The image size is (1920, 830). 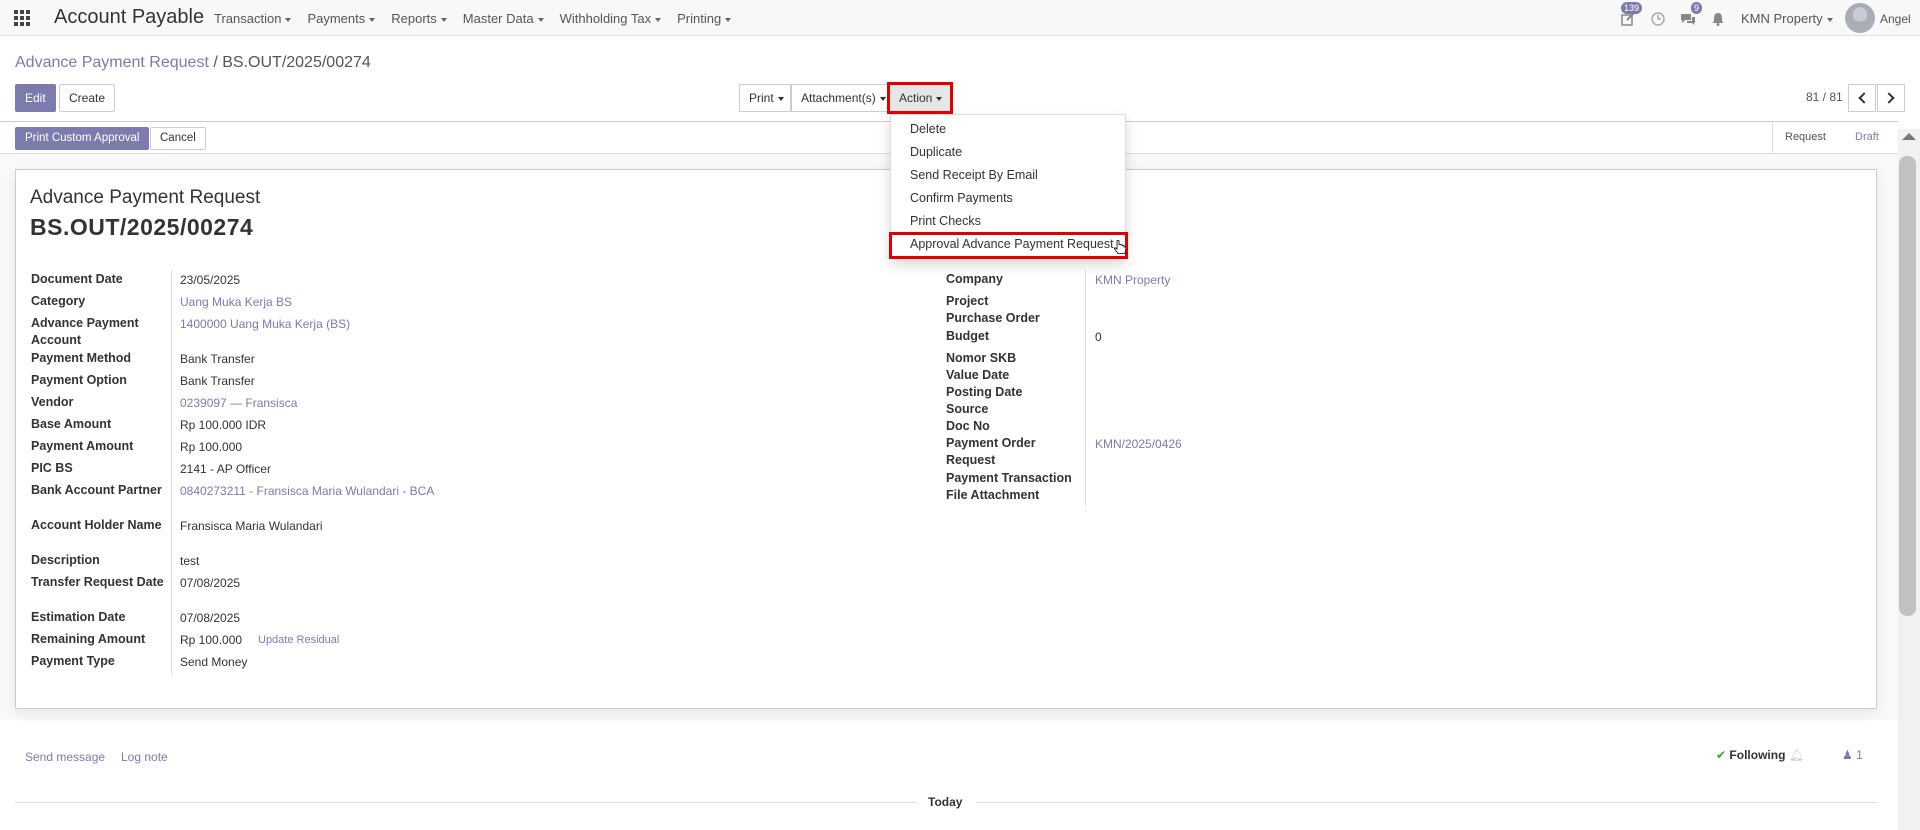 What do you see at coordinates (1658, 19) in the screenshot?
I see `clock-icon` at bounding box center [1658, 19].